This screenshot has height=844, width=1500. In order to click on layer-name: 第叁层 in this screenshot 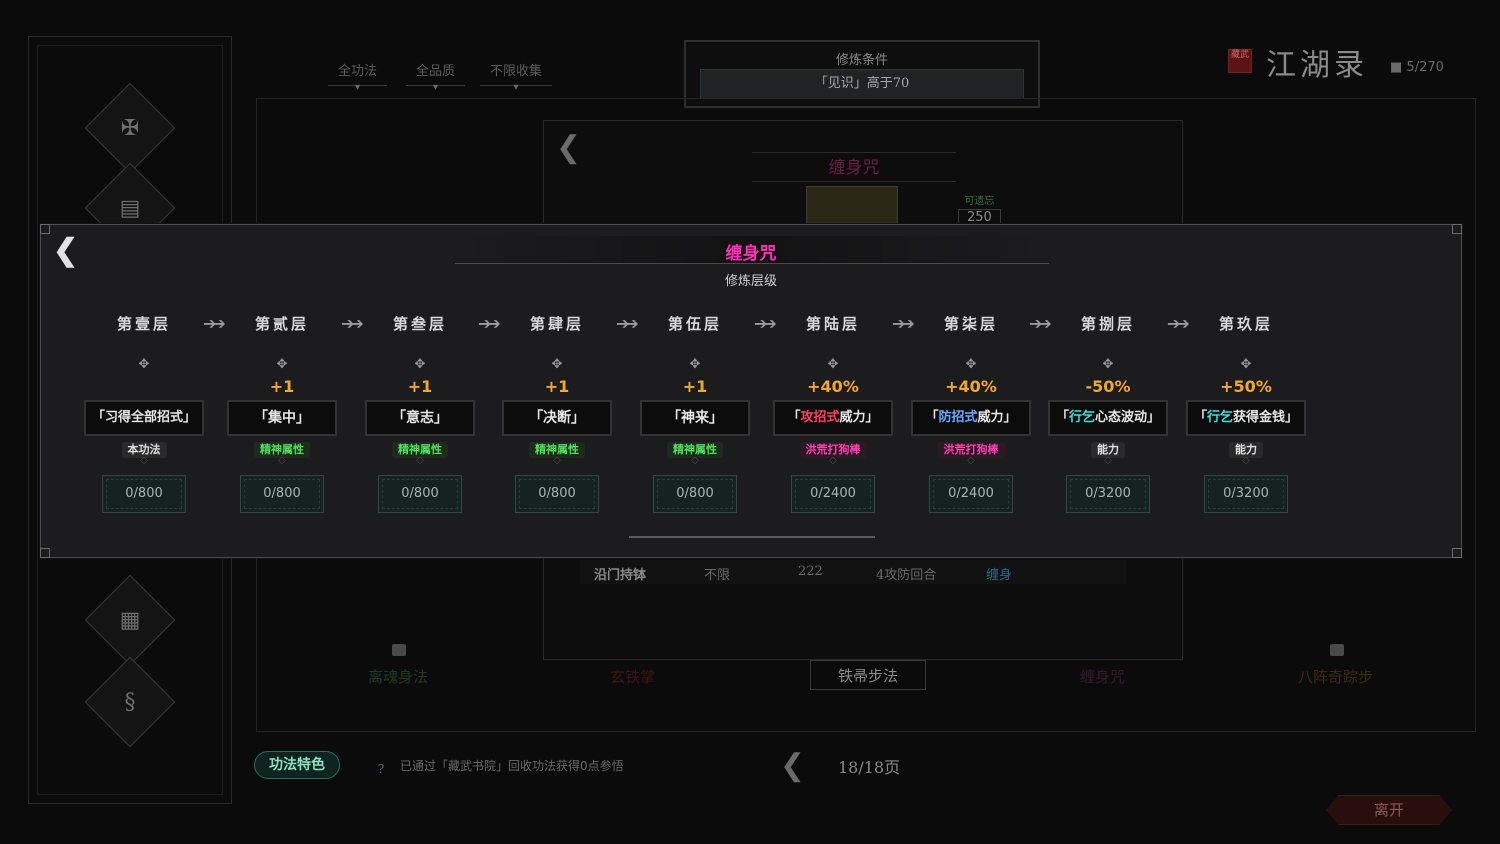, I will do `click(420, 323)`.